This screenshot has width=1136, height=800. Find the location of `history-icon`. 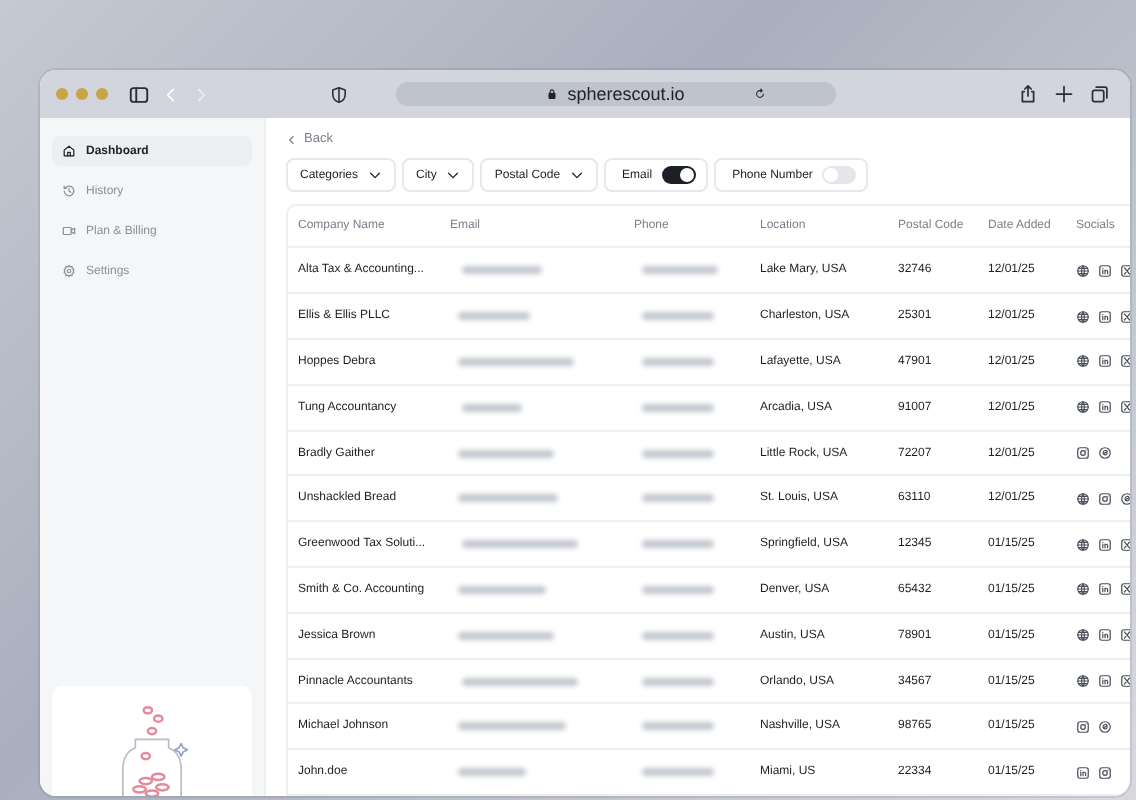

history-icon is located at coordinates (69, 191).